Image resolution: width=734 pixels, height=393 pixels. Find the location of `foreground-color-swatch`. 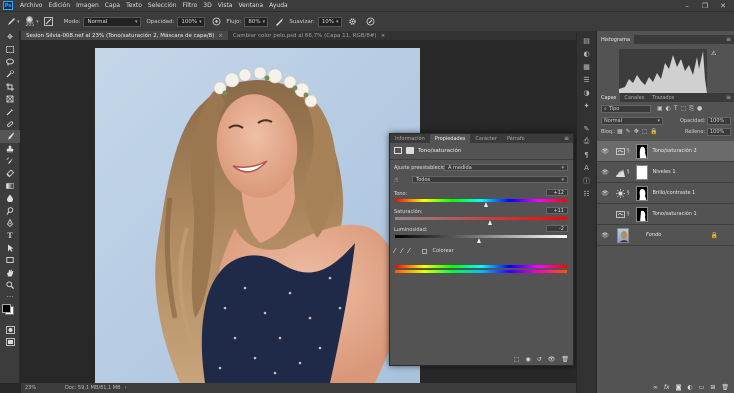

foreground-color-swatch is located at coordinates (6, 308).